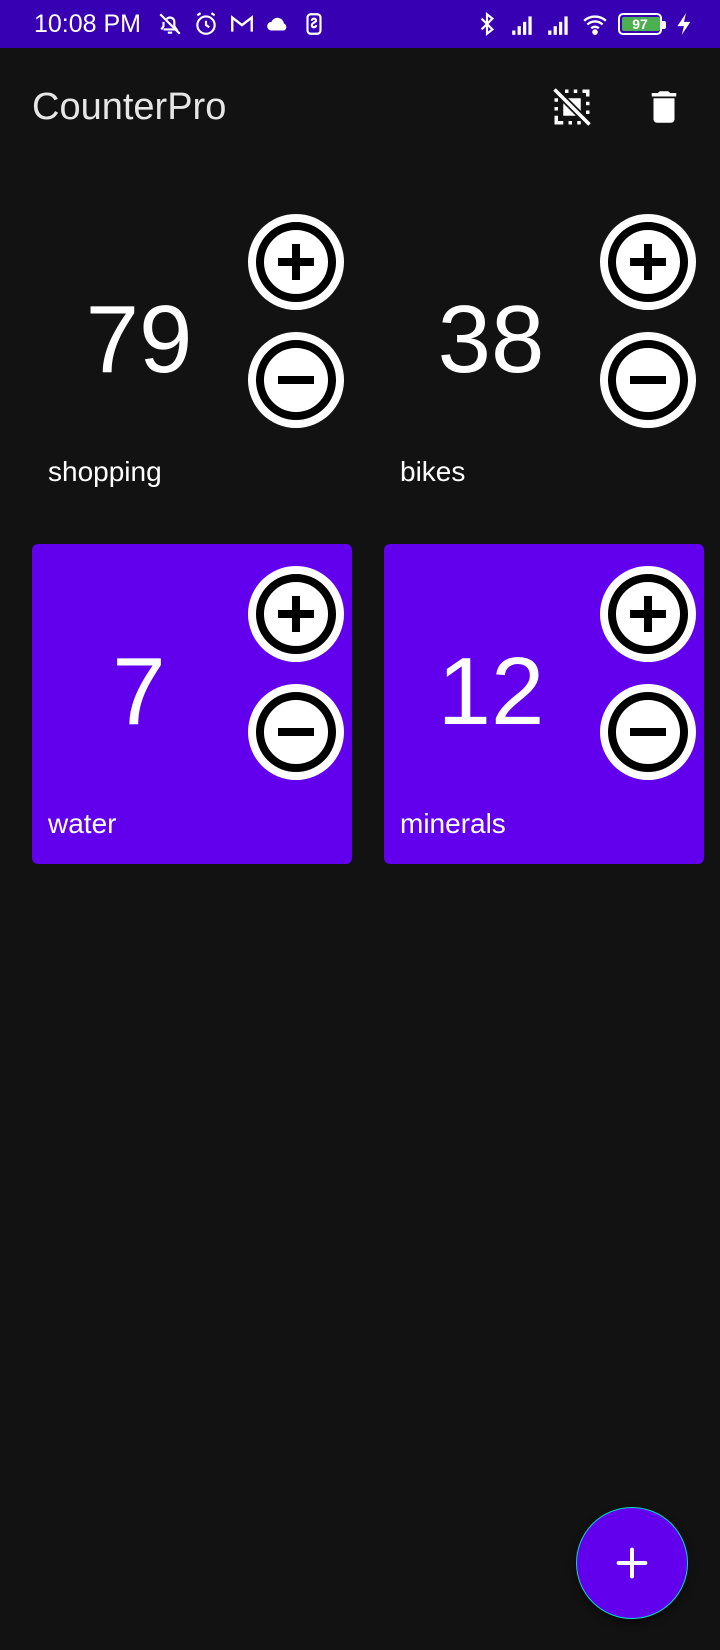 The image size is (720, 1650). I want to click on app-bar-actions, so click(618, 107).